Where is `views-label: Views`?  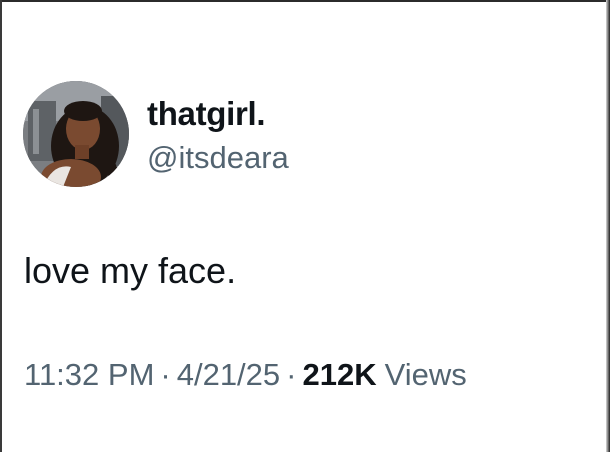 views-label: Views is located at coordinates (425, 374).